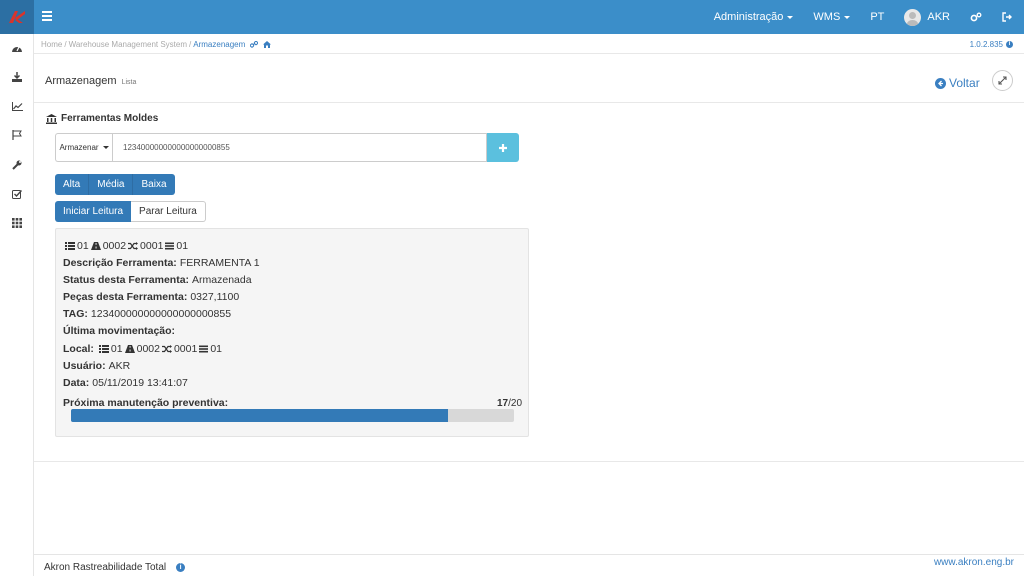  Describe the element at coordinates (140, 383) in the screenshot. I see `date-value: 05/11/2019 13:41:07` at that location.